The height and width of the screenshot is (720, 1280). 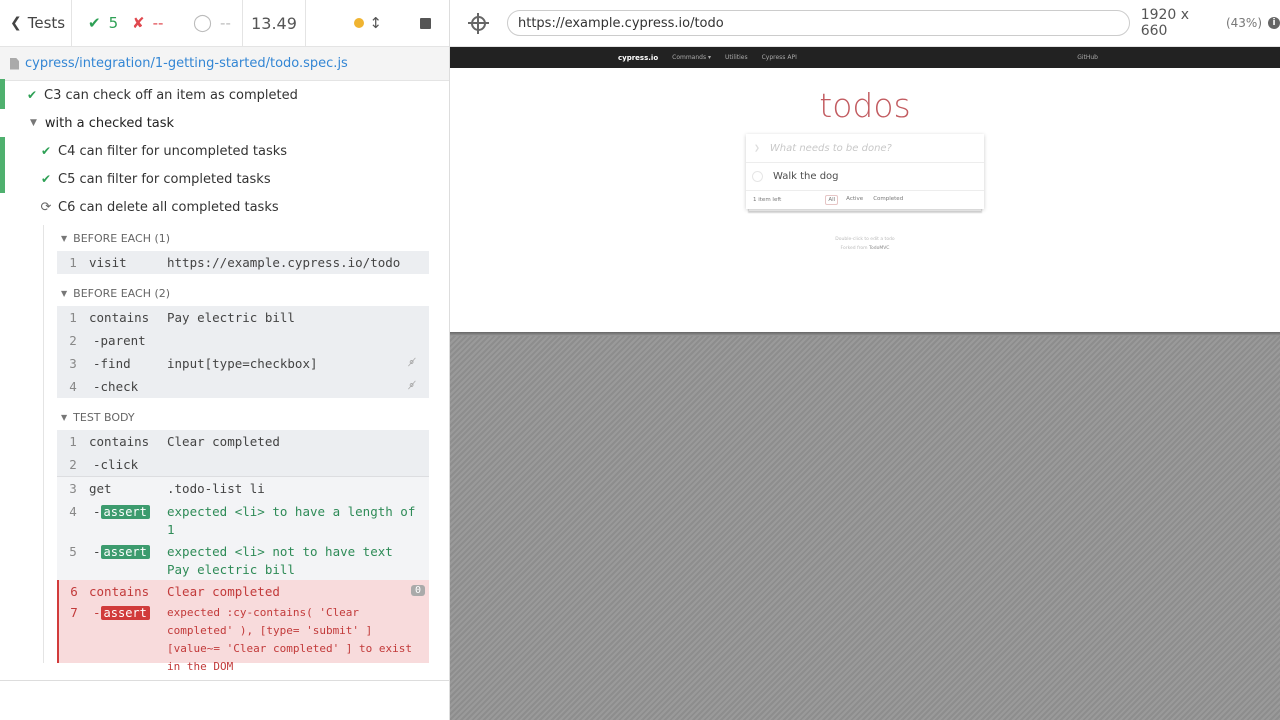 I want to click on todo-footer: 1 item left All Active Completed, so click(x=865, y=200).